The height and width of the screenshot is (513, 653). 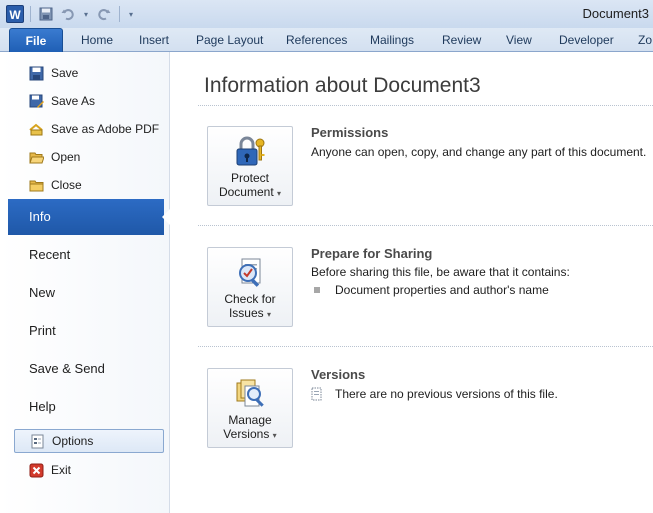 What do you see at coordinates (36, 185) in the screenshot?
I see `close-folder-icon` at bounding box center [36, 185].